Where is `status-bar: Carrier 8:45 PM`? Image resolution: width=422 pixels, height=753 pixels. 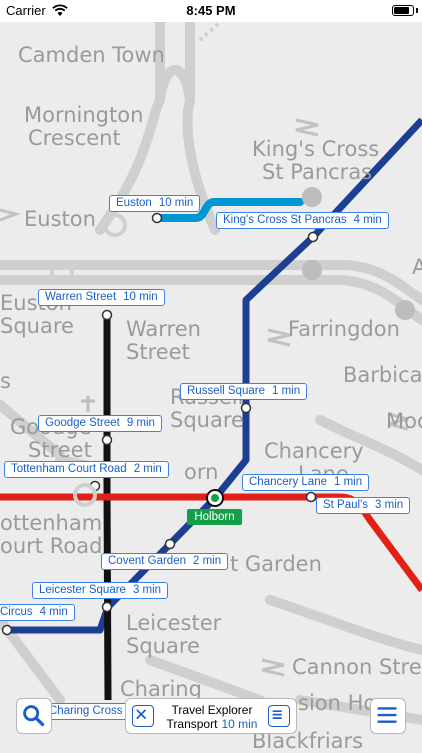
status-bar: Carrier 8:45 PM is located at coordinates (211, 11).